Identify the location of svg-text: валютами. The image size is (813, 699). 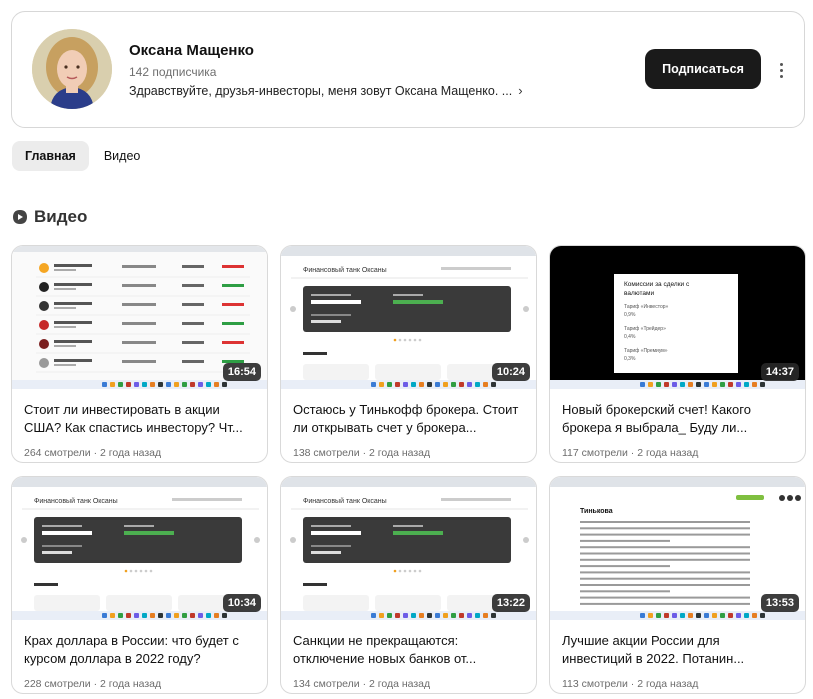
(639, 293).